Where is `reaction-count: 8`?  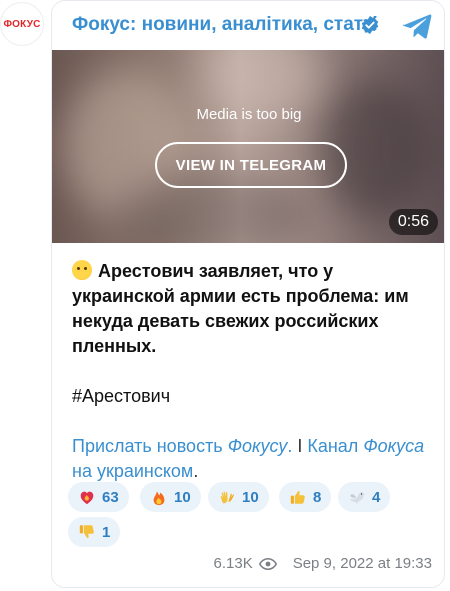
reaction-count: 8 is located at coordinates (317, 497).